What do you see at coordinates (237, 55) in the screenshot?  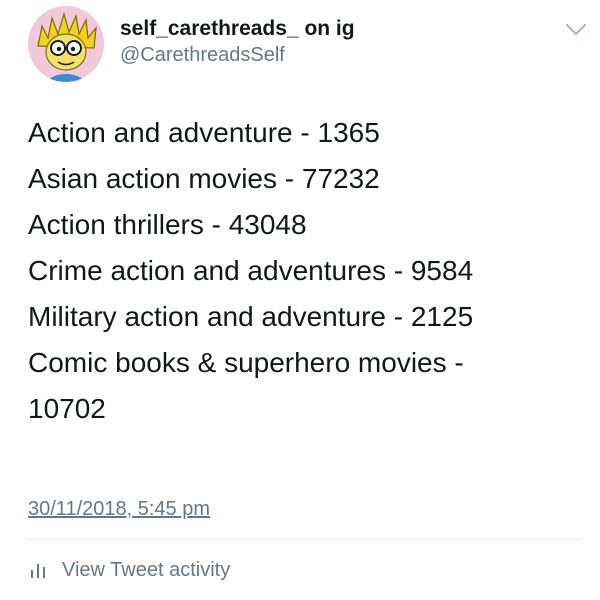 I see `user-handle: @CarethreadsSelf` at bounding box center [237, 55].